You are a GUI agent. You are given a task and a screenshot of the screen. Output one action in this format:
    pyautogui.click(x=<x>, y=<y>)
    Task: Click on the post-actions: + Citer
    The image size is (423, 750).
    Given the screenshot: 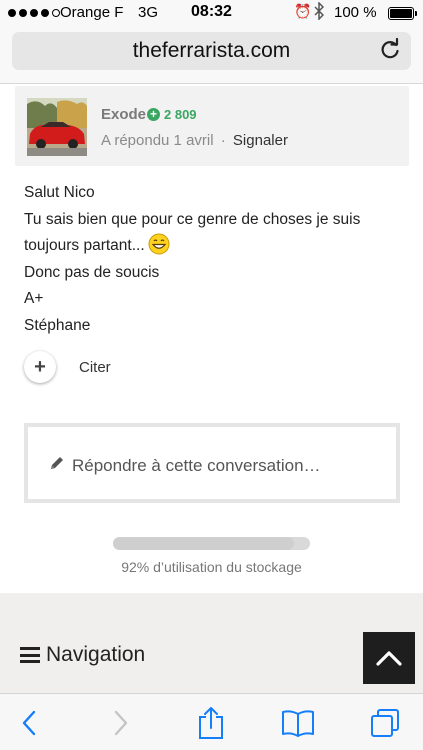 What is the action you would take?
    pyautogui.click(x=67, y=367)
    